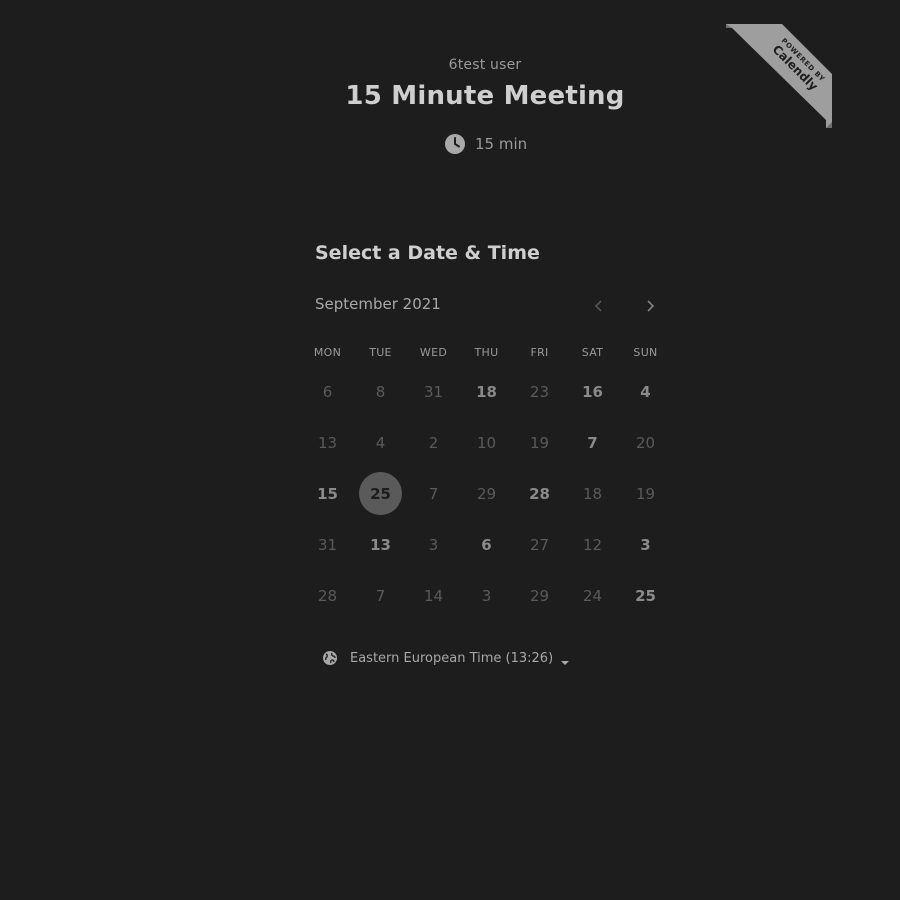  I want to click on calendar-day-label: 14, so click(433, 595).